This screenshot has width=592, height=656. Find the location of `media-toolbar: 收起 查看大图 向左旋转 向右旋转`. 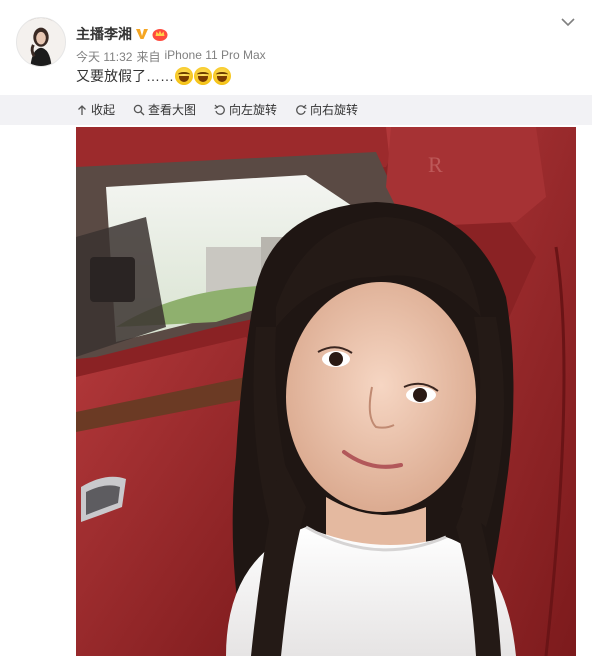

media-toolbar: 收起 查看大图 向左旋转 向右旋转 is located at coordinates (217, 109).